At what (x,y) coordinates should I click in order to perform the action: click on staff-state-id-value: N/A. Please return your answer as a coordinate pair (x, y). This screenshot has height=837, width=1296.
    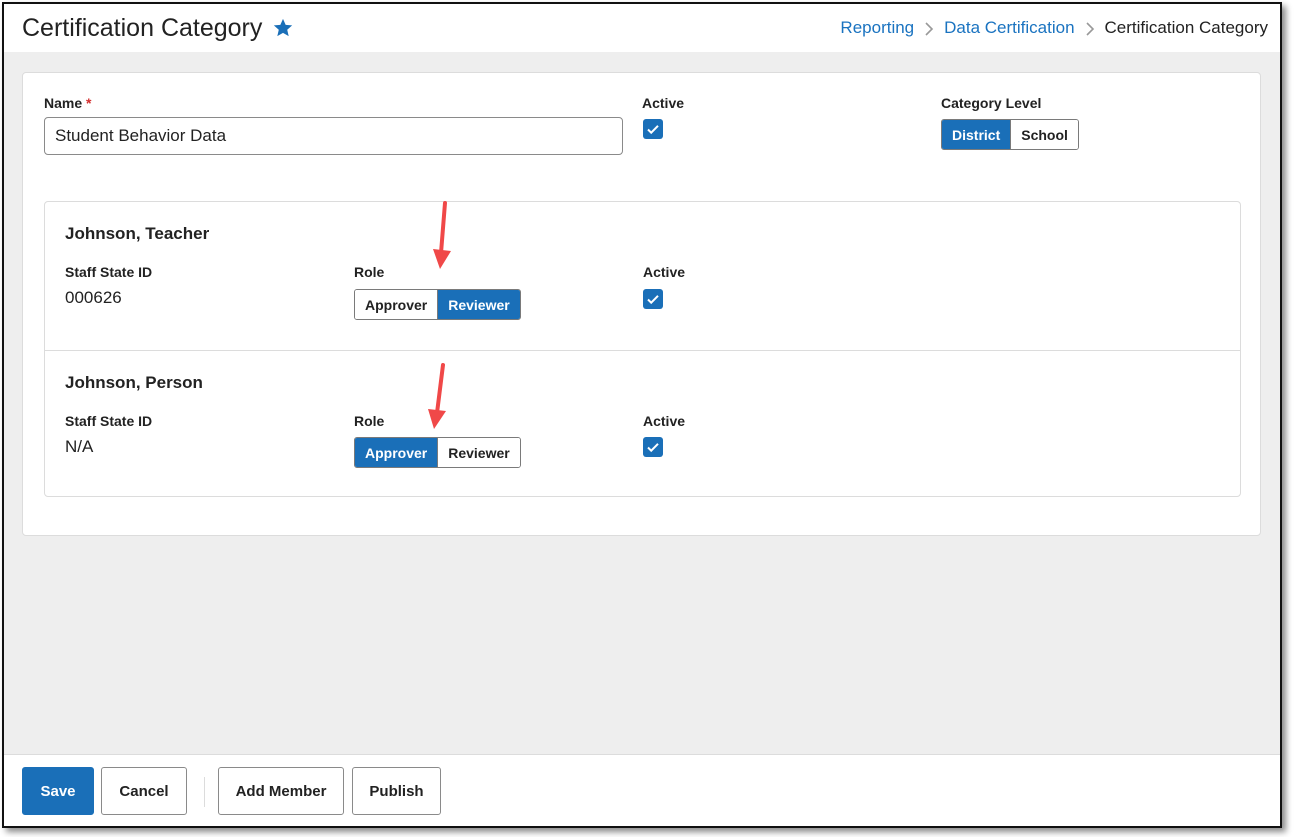
    Looking at the image, I should click on (79, 446).